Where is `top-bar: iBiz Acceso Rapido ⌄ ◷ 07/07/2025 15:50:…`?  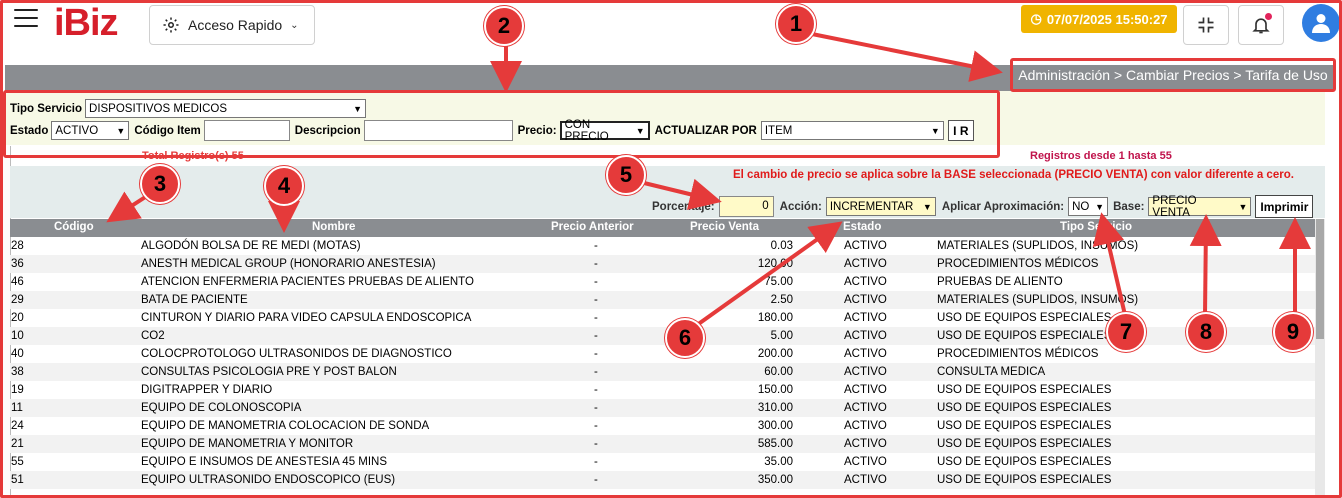
top-bar: iBiz Acceso Rapido ⌄ ◷ 07/07/2025 15:50:… is located at coordinates (671, 28).